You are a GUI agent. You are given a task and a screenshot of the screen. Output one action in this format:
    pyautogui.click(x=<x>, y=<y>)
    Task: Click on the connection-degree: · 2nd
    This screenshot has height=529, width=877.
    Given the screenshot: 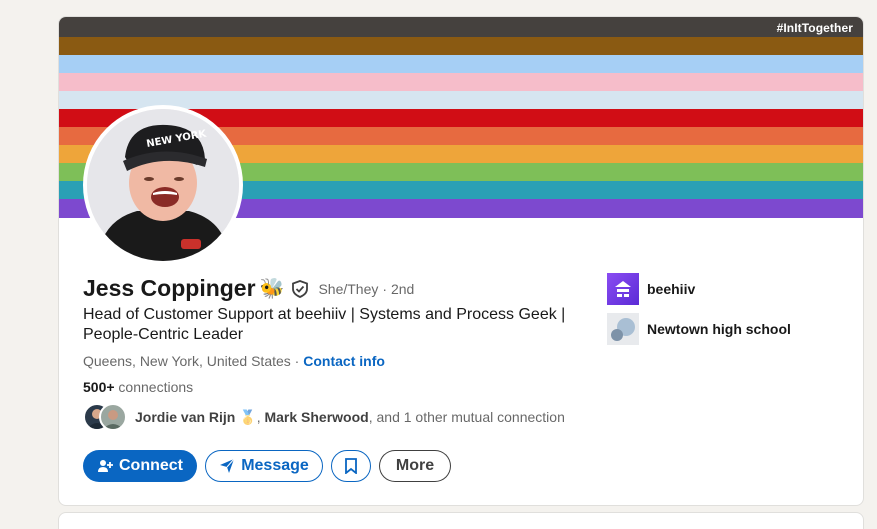 What is the action you would take?
    pyautogui.click(x=398, y=288)
    